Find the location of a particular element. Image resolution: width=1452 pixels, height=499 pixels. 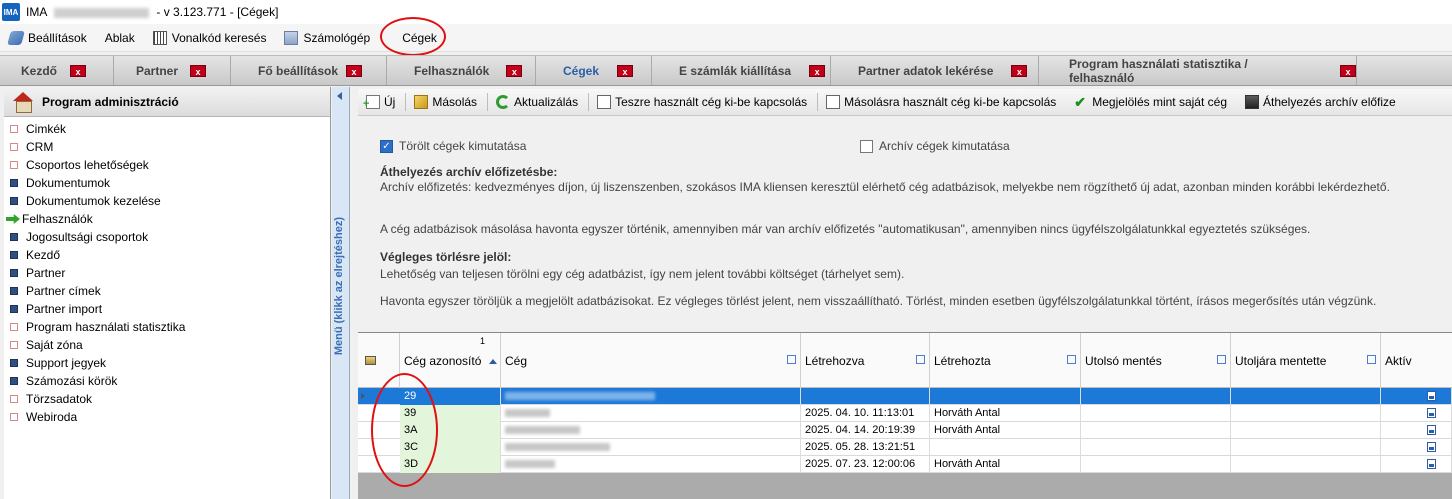

sidebar-item-usage-stats: Program használati statisztika is located at coordinates (167, 327).